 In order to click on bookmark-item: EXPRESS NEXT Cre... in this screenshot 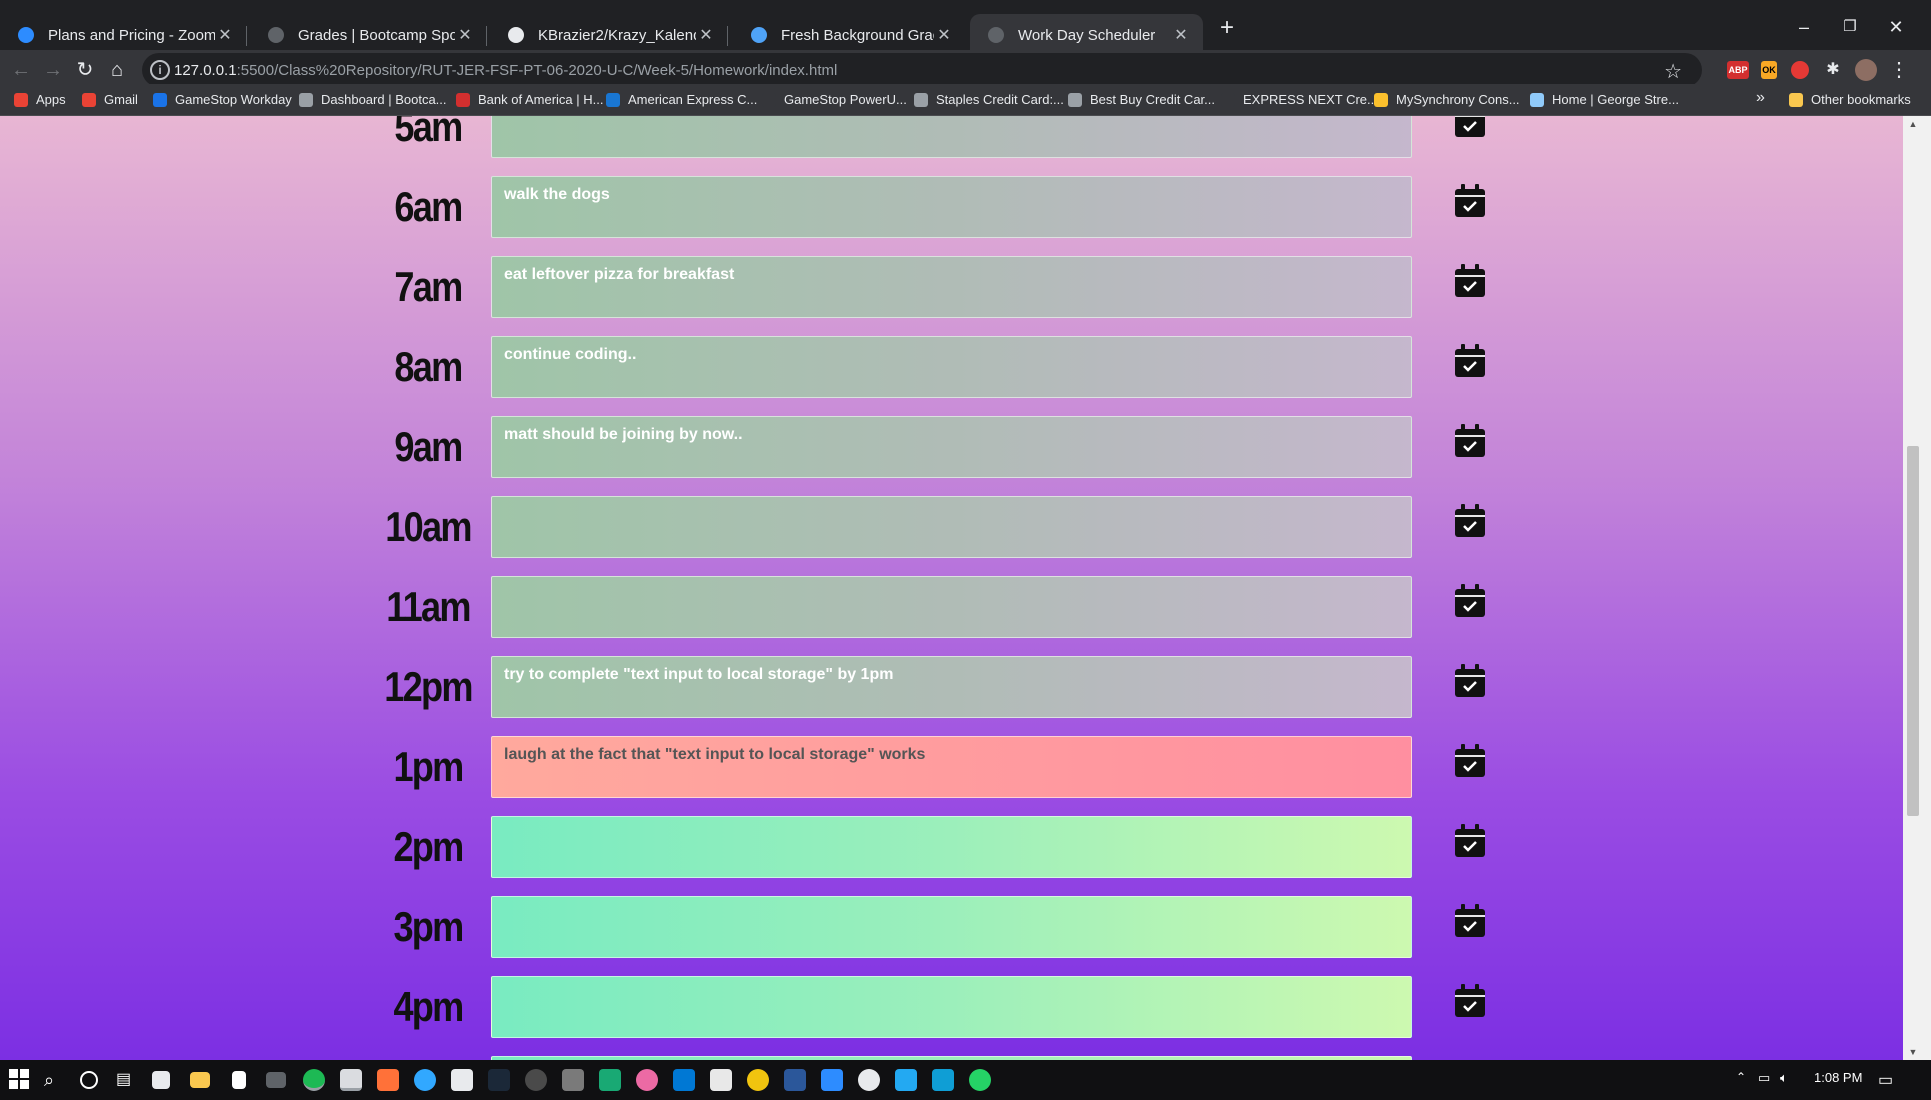, I will do `click(1299, 99)`.